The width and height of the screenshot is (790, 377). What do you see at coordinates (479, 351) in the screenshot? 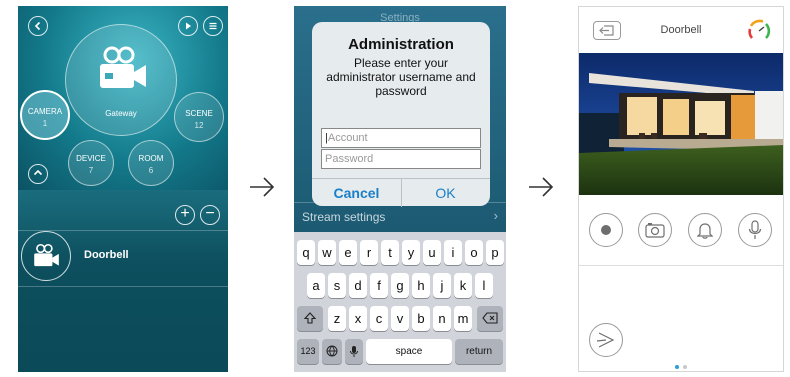
I see `return-key: return` at bounding box center [479, 351].